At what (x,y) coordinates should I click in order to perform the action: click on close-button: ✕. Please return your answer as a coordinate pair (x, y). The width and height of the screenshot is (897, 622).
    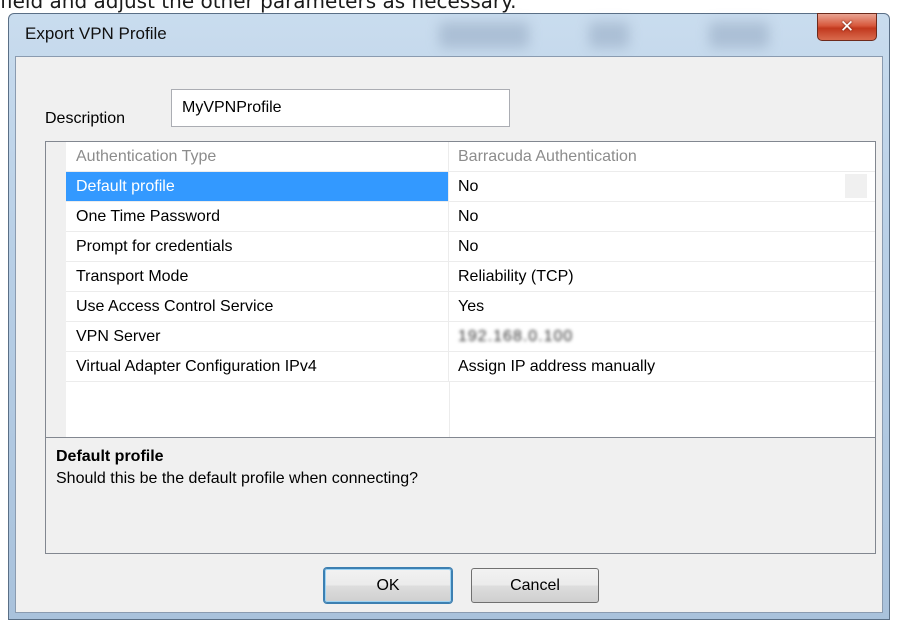
    Looking at the image, I should click on (847, 27).